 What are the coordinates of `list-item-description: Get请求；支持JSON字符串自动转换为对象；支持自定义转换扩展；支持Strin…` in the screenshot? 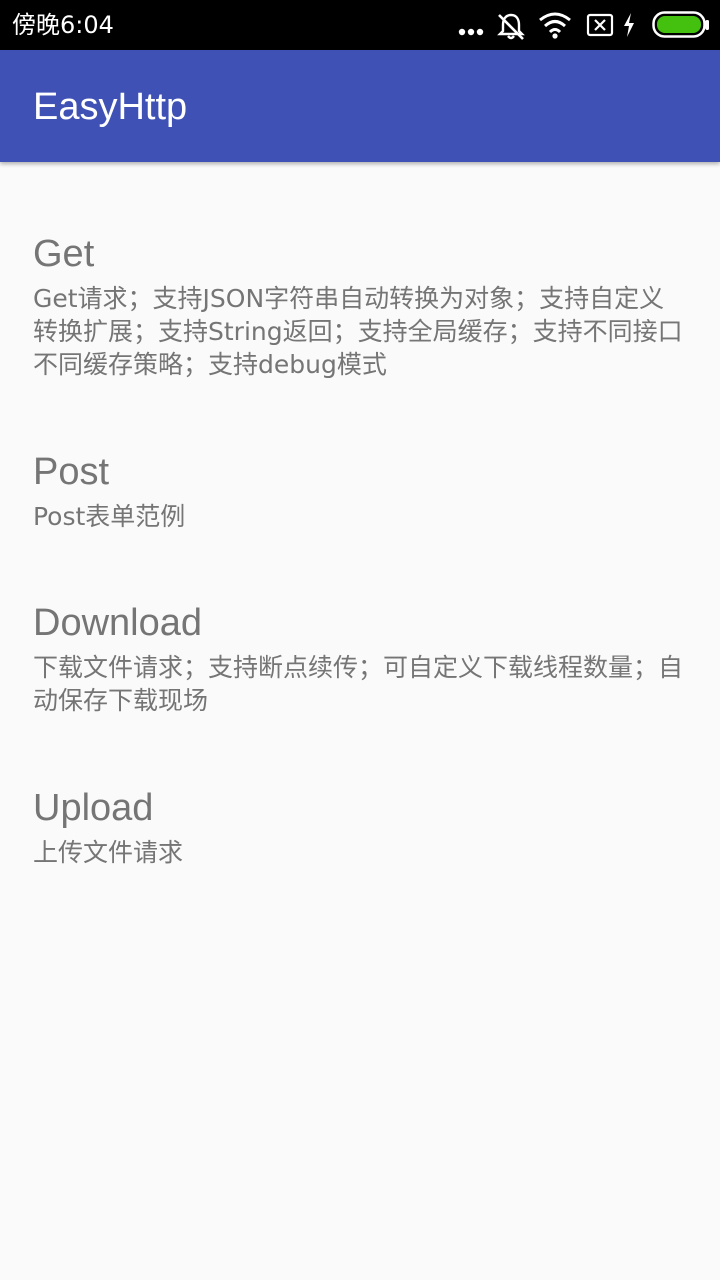 It's located at (358, 331).